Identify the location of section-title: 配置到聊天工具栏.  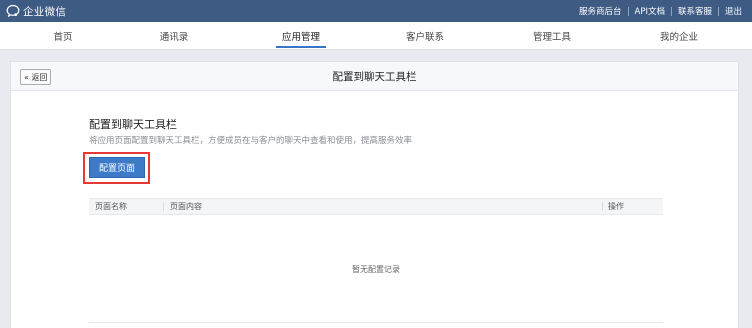
(133, 124).